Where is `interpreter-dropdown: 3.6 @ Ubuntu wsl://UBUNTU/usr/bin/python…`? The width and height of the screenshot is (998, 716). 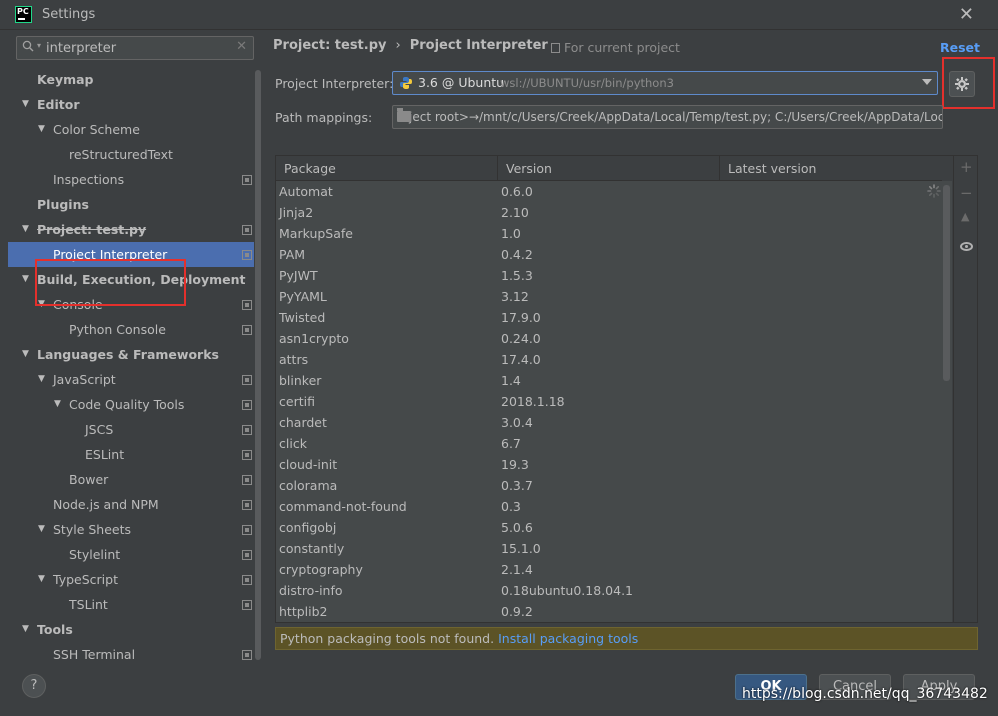
interpreter-dropdown: 3.6 @ Ubuntu wsl://UBUNTU/usr/bin/python… is located at coordinates (665, 83).